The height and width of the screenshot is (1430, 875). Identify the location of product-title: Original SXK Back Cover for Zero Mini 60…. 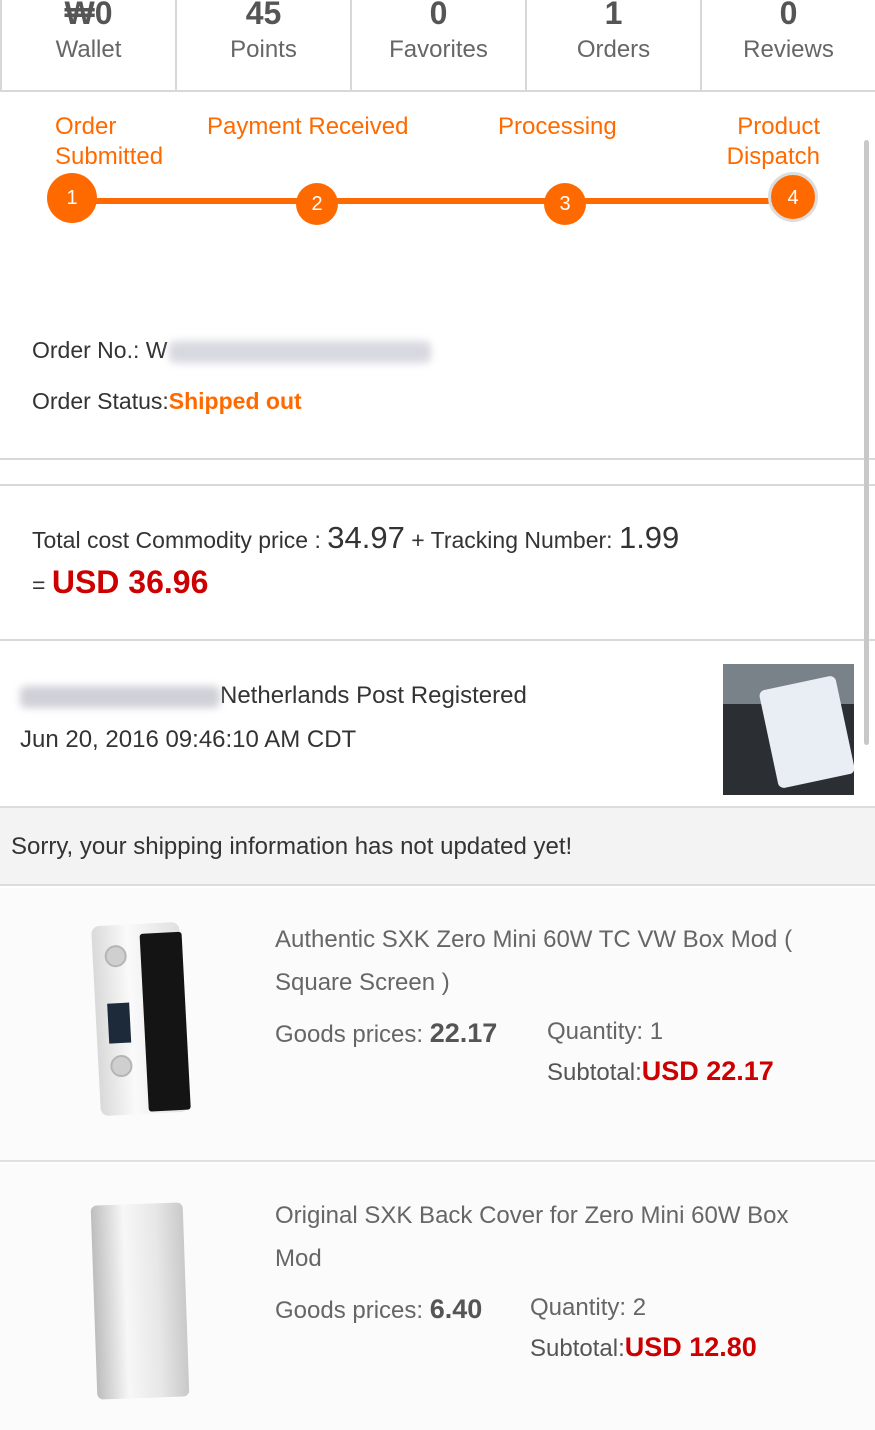
(555, 1237).